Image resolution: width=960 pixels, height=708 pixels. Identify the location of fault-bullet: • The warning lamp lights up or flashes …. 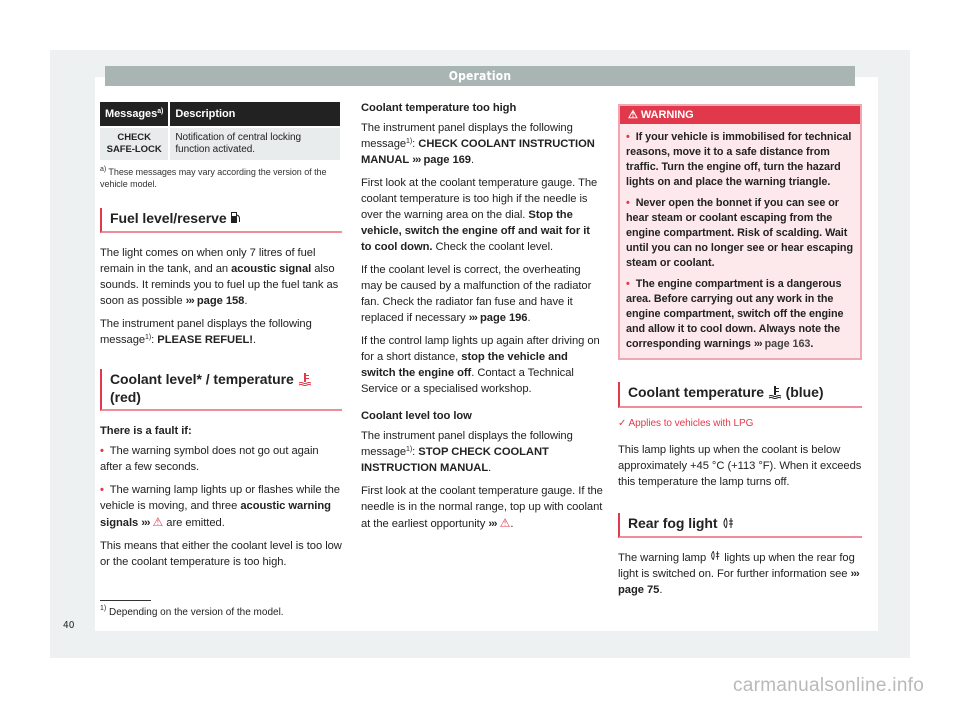
(220, 507).